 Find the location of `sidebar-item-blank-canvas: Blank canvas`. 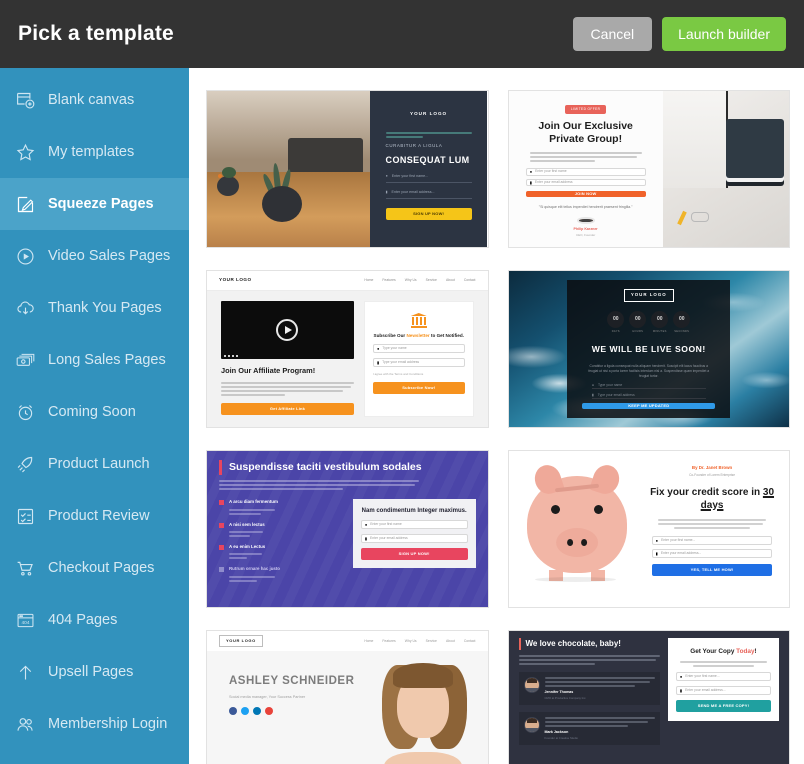

sidebar-item-blank-canvas: Blank canvas is located at coordinates (94, 100).